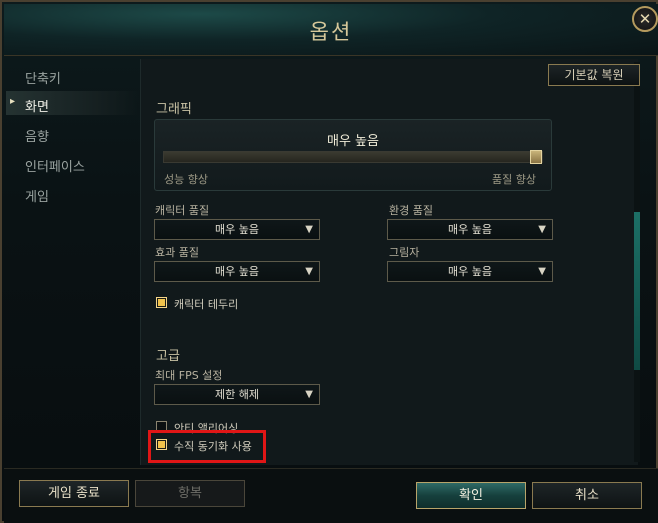  Describe the element at coordinates (536, 157) in the screenshot. I see `slider-thumb` at that location.